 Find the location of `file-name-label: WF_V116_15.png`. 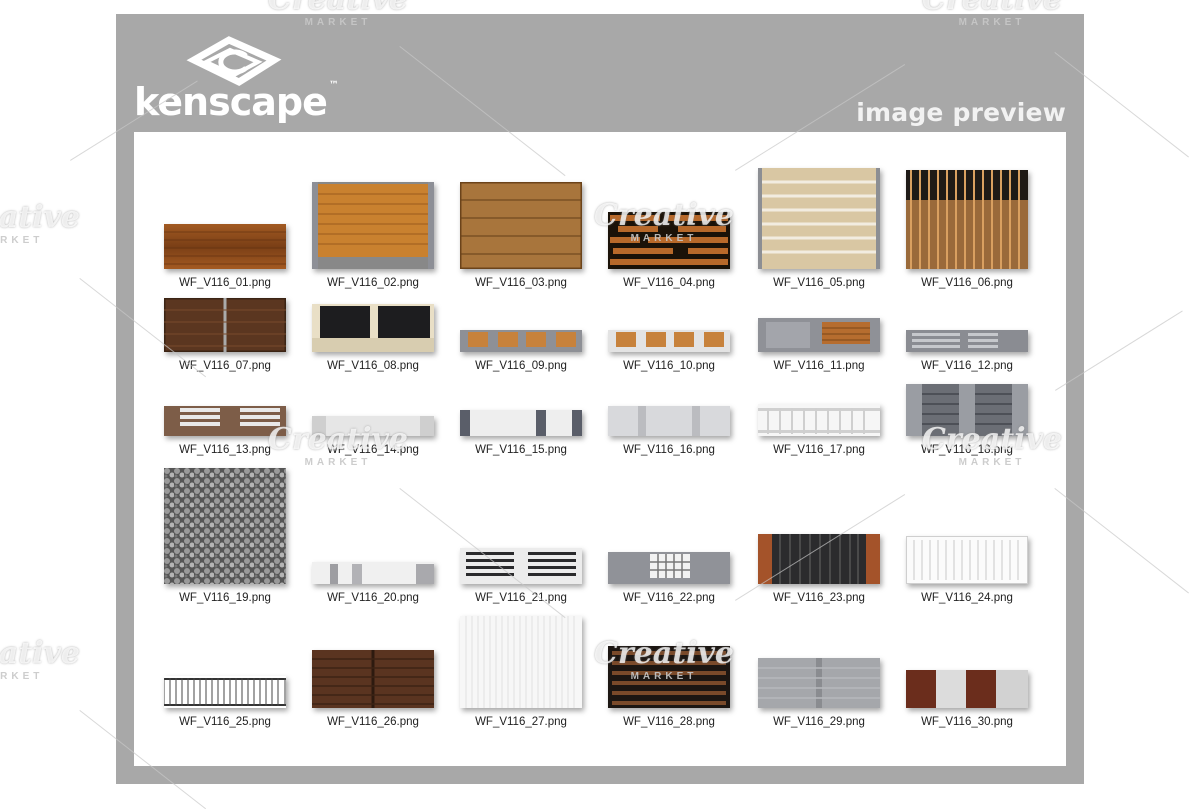

file-name-label: WF_V116_15.png is located at coordinates (521, 450).